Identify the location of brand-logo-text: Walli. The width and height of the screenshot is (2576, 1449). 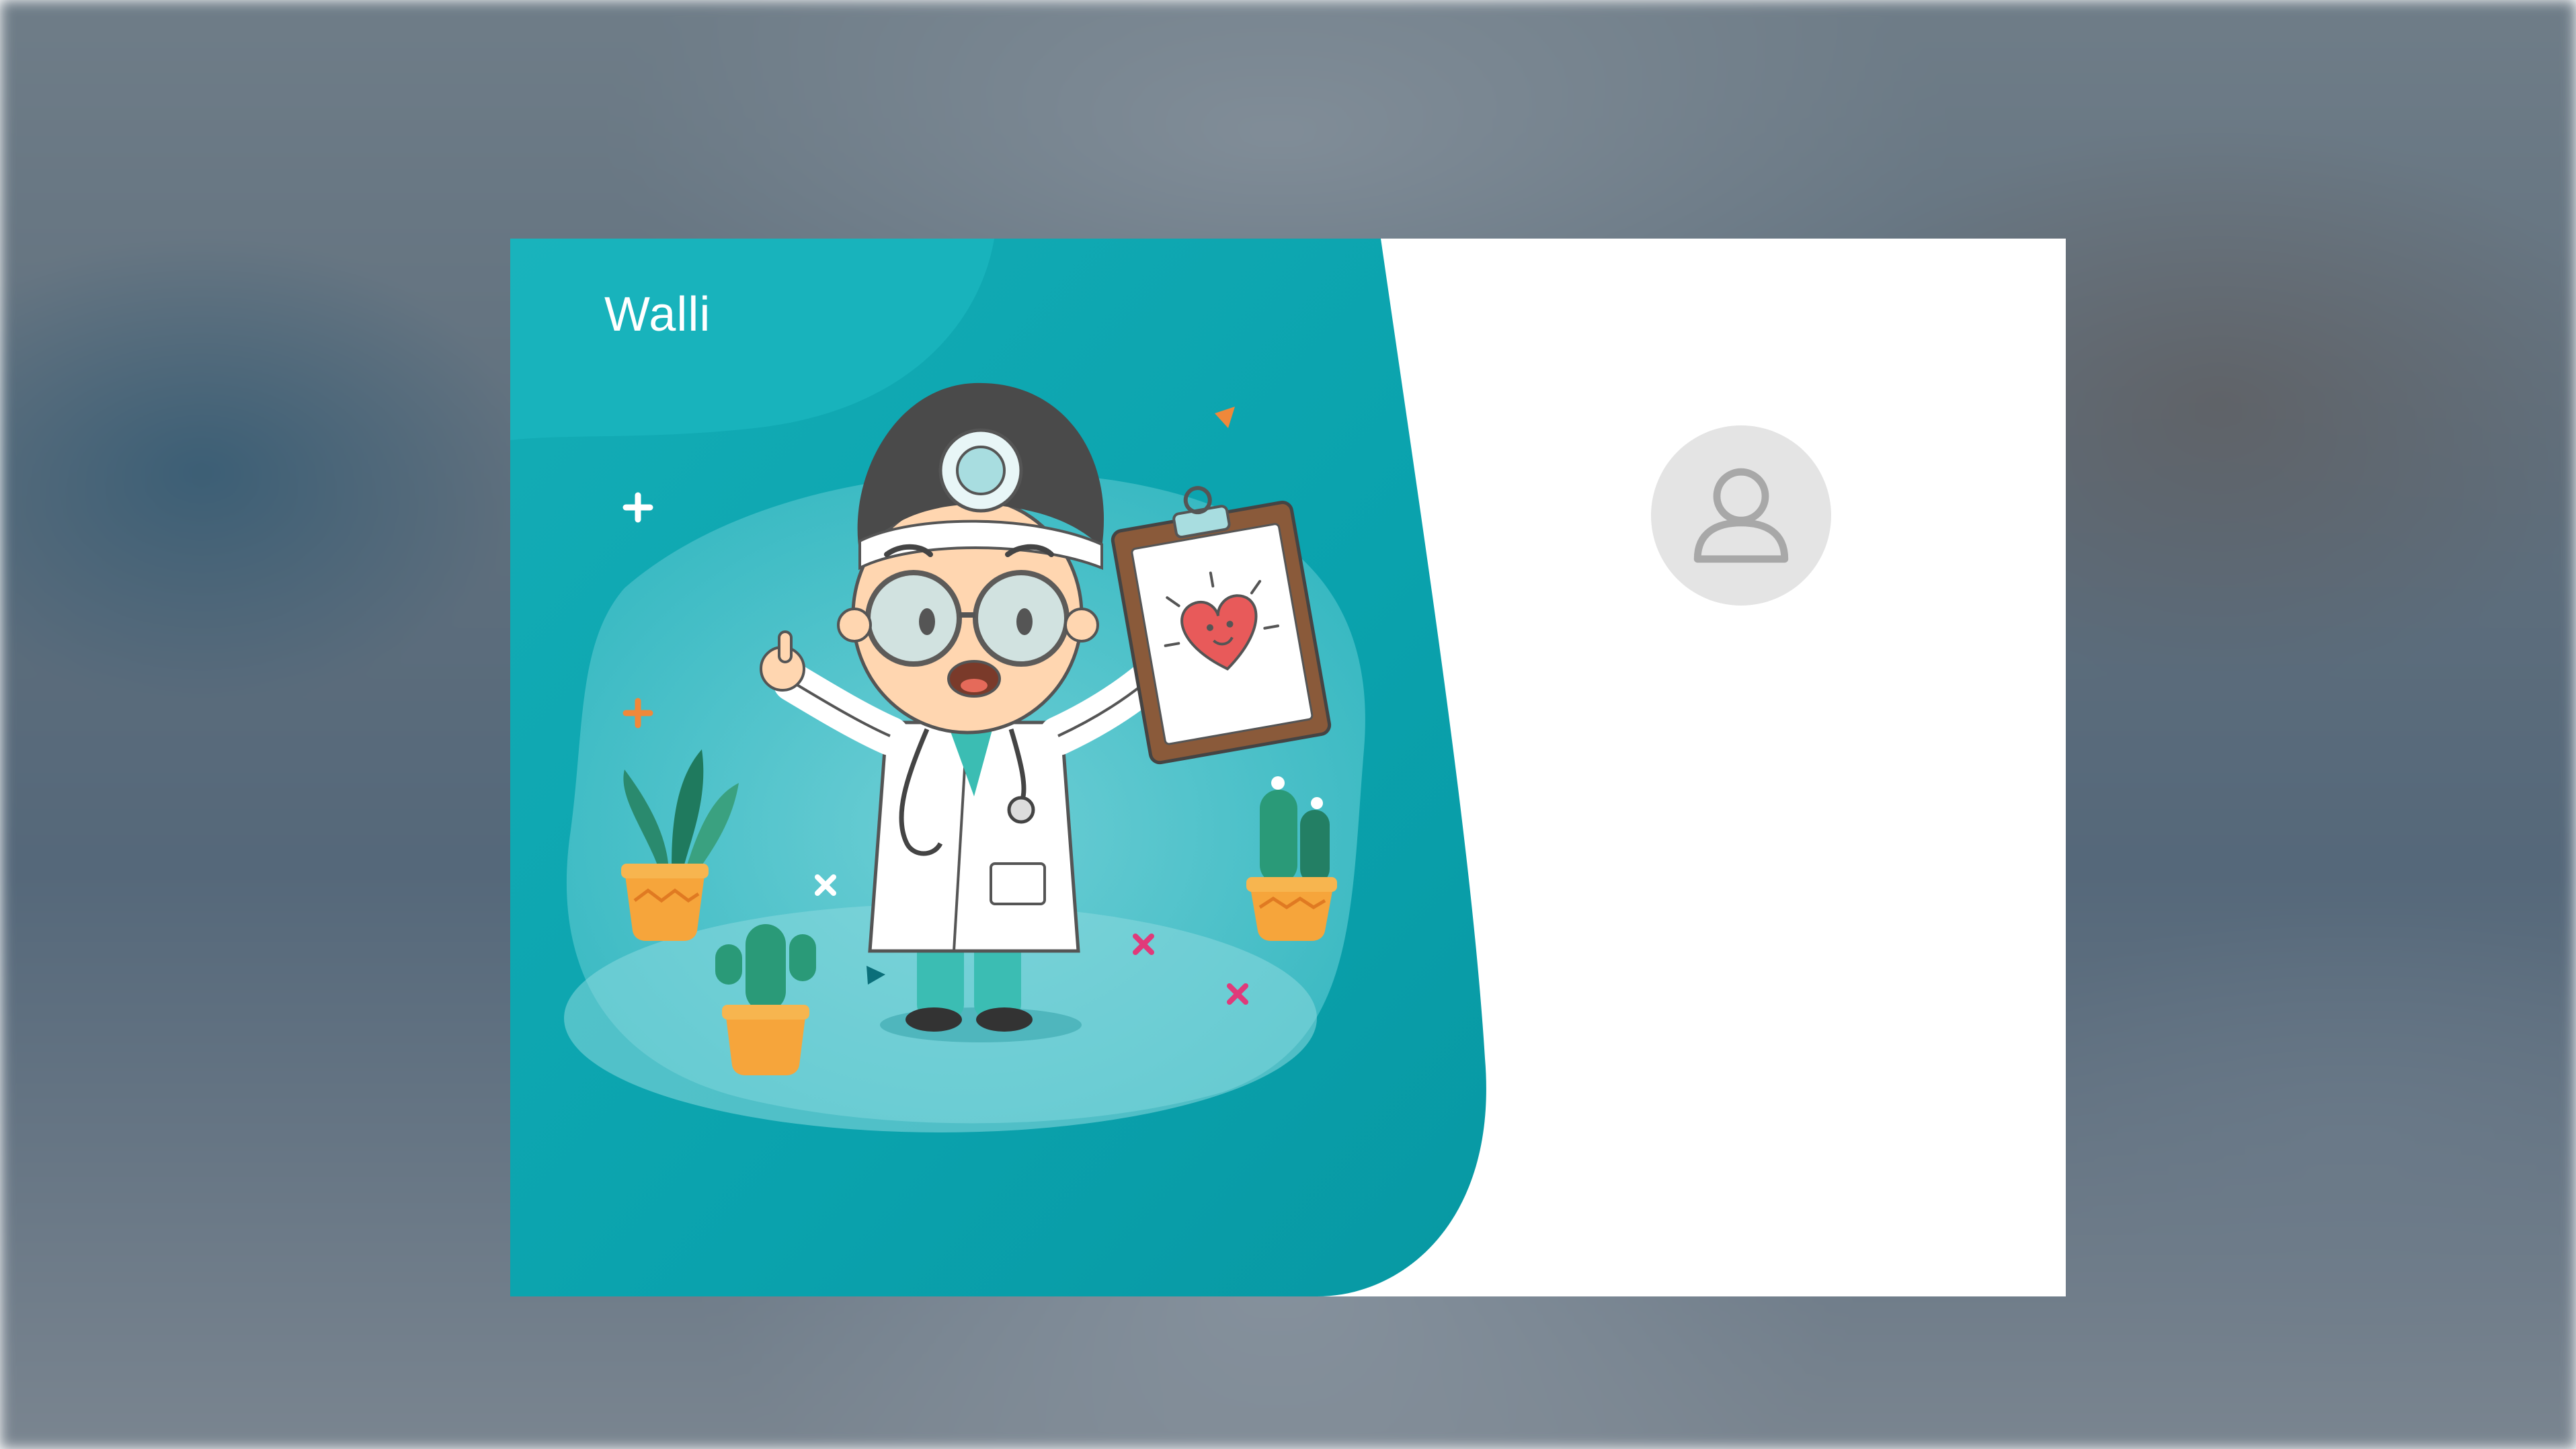
(657, 314).